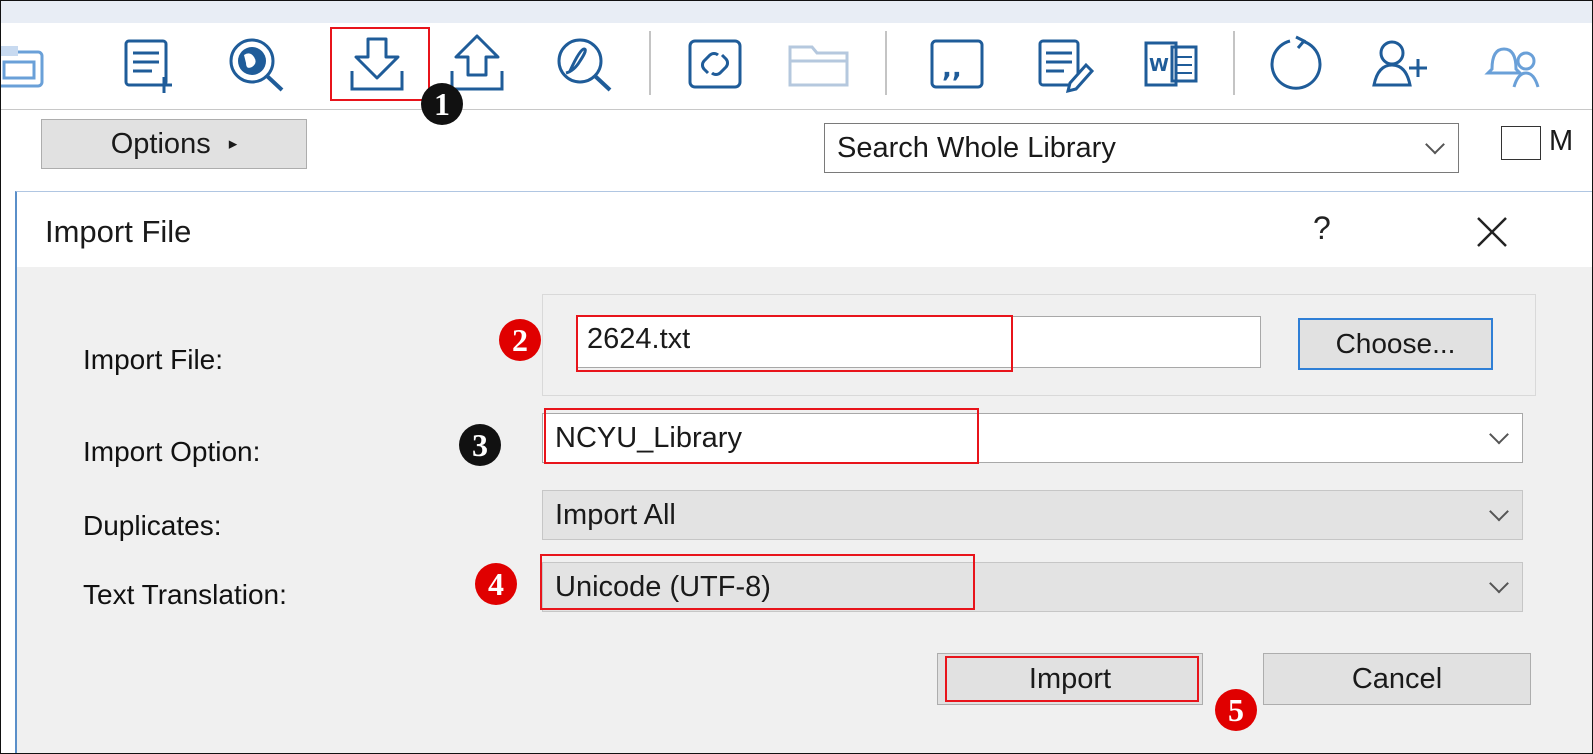 The height and width of the screenshot is (754, 1593). I want to click on format-bibliography-icon, so click(1065, 64).